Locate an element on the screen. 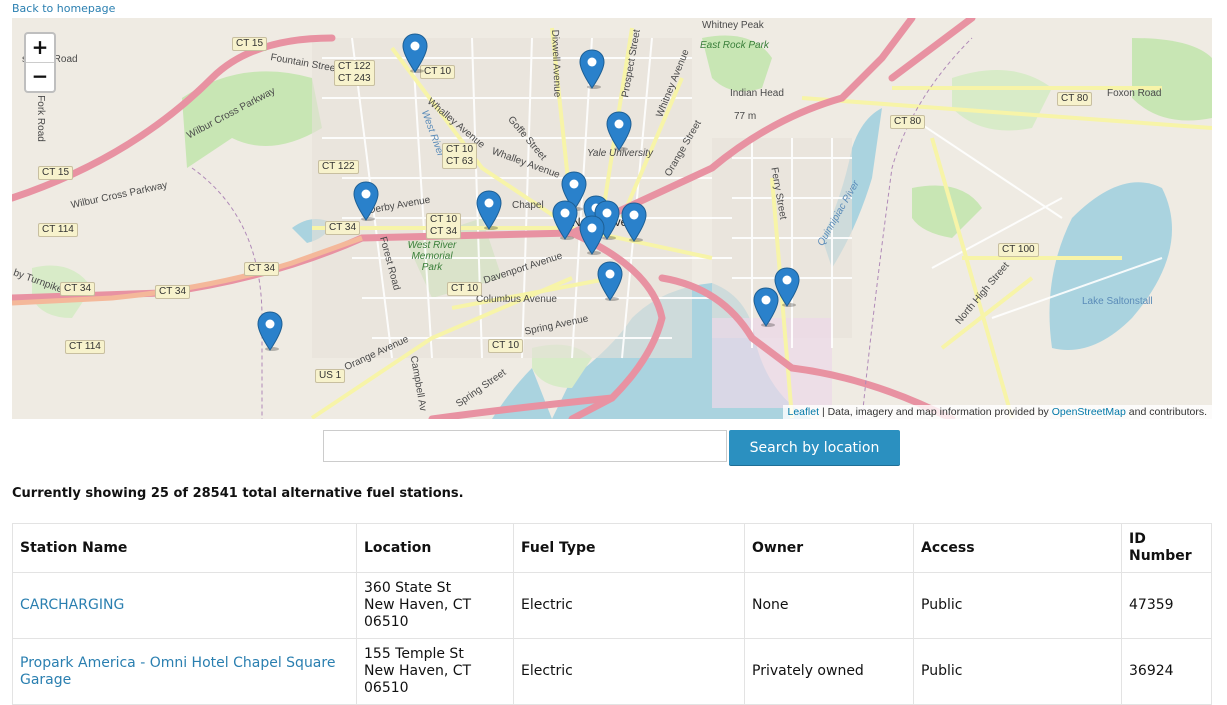 Image resolution: width=1227 pixels, height=705 pixels. map-place-label: Chapel is located at coordinates (528, 205).